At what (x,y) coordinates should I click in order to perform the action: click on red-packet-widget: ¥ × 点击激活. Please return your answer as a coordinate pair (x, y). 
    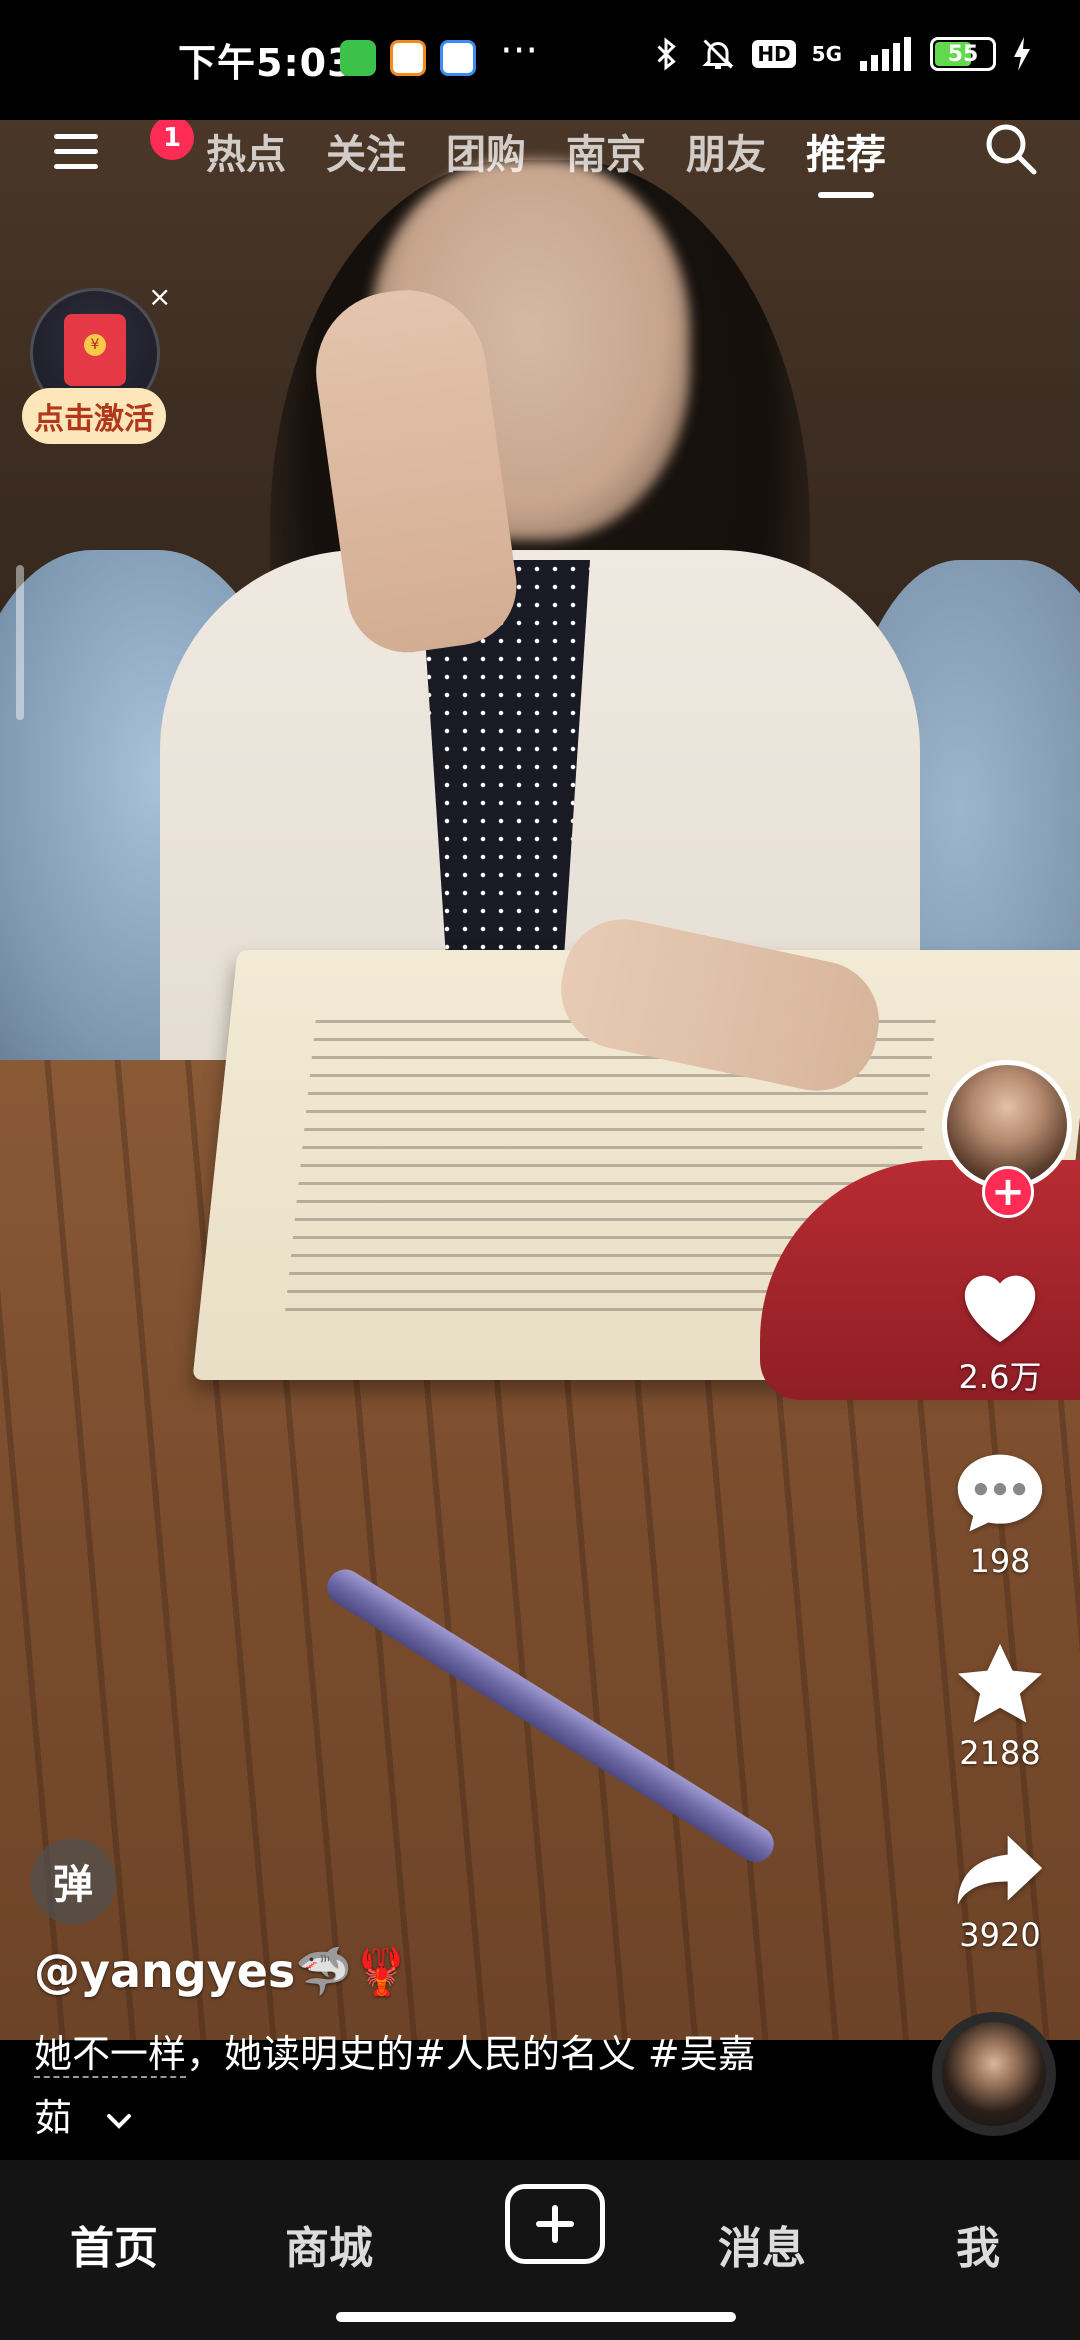
    Looking at the image, I should click on (97, 366).